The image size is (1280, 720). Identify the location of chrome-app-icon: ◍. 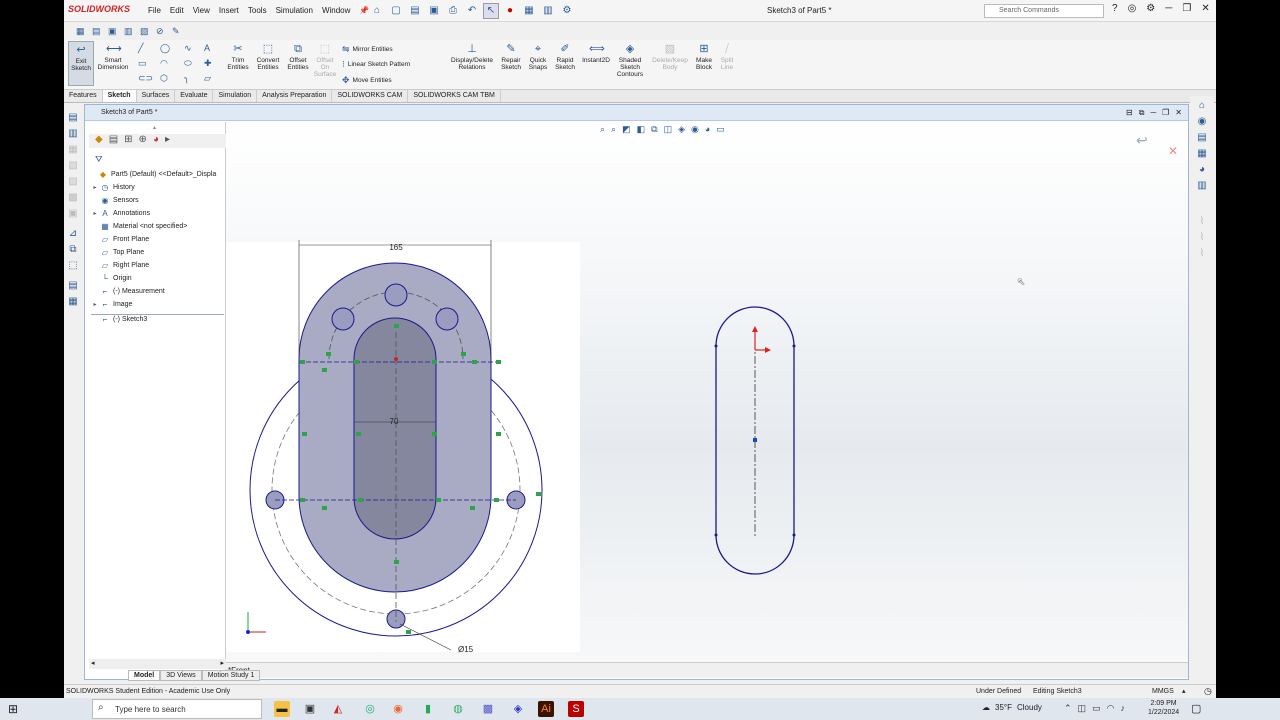
(458, 709).